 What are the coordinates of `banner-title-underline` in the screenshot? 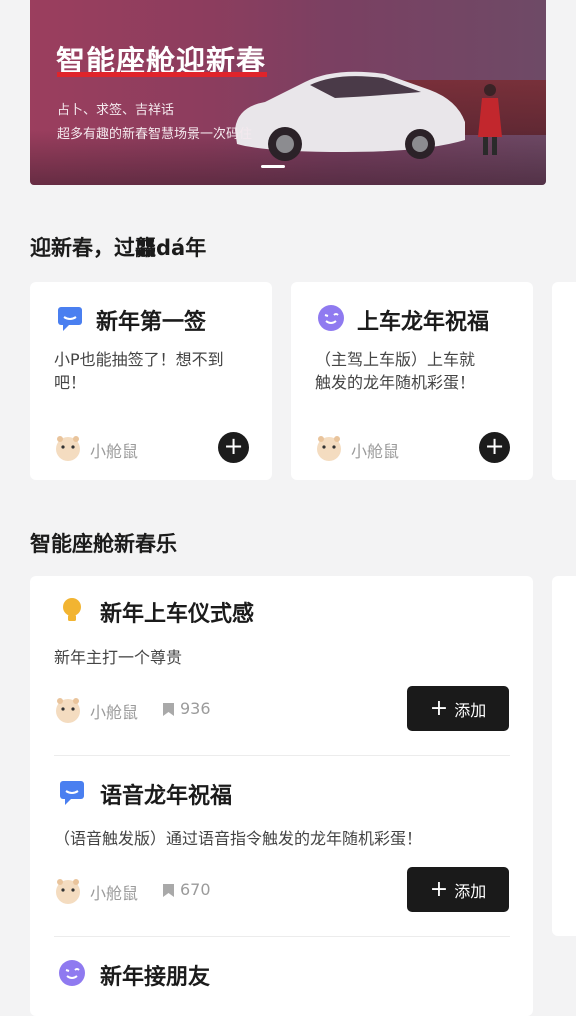 It's located at (162, 74).